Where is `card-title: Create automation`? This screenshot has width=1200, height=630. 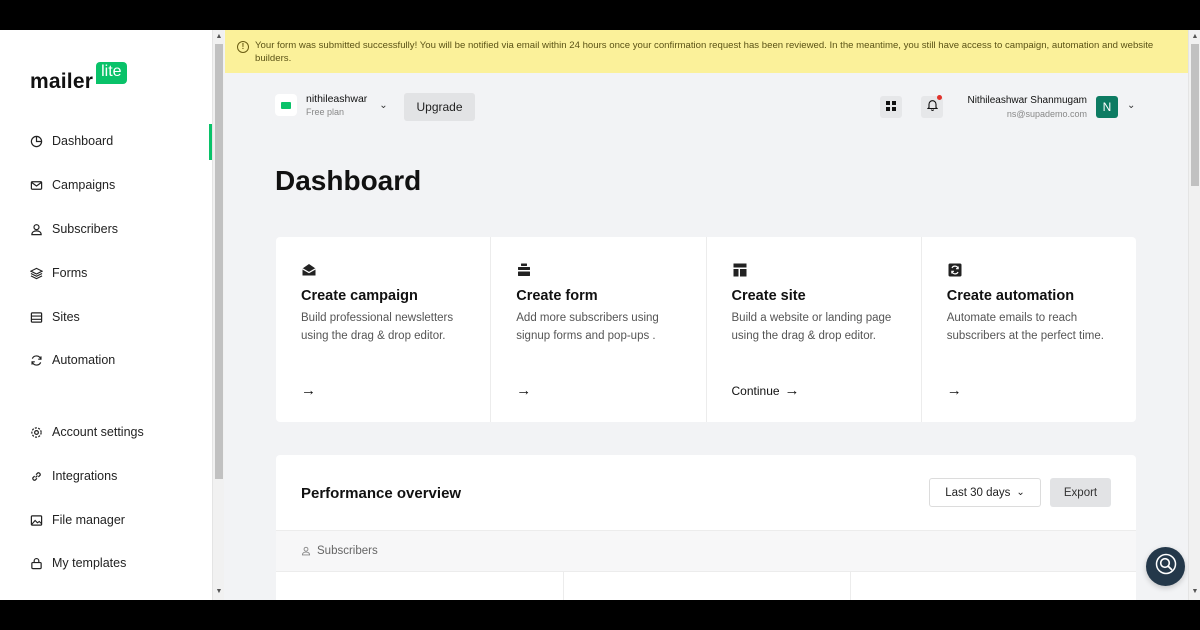
card-title: Create automation is located at coordinates (1010, 296).